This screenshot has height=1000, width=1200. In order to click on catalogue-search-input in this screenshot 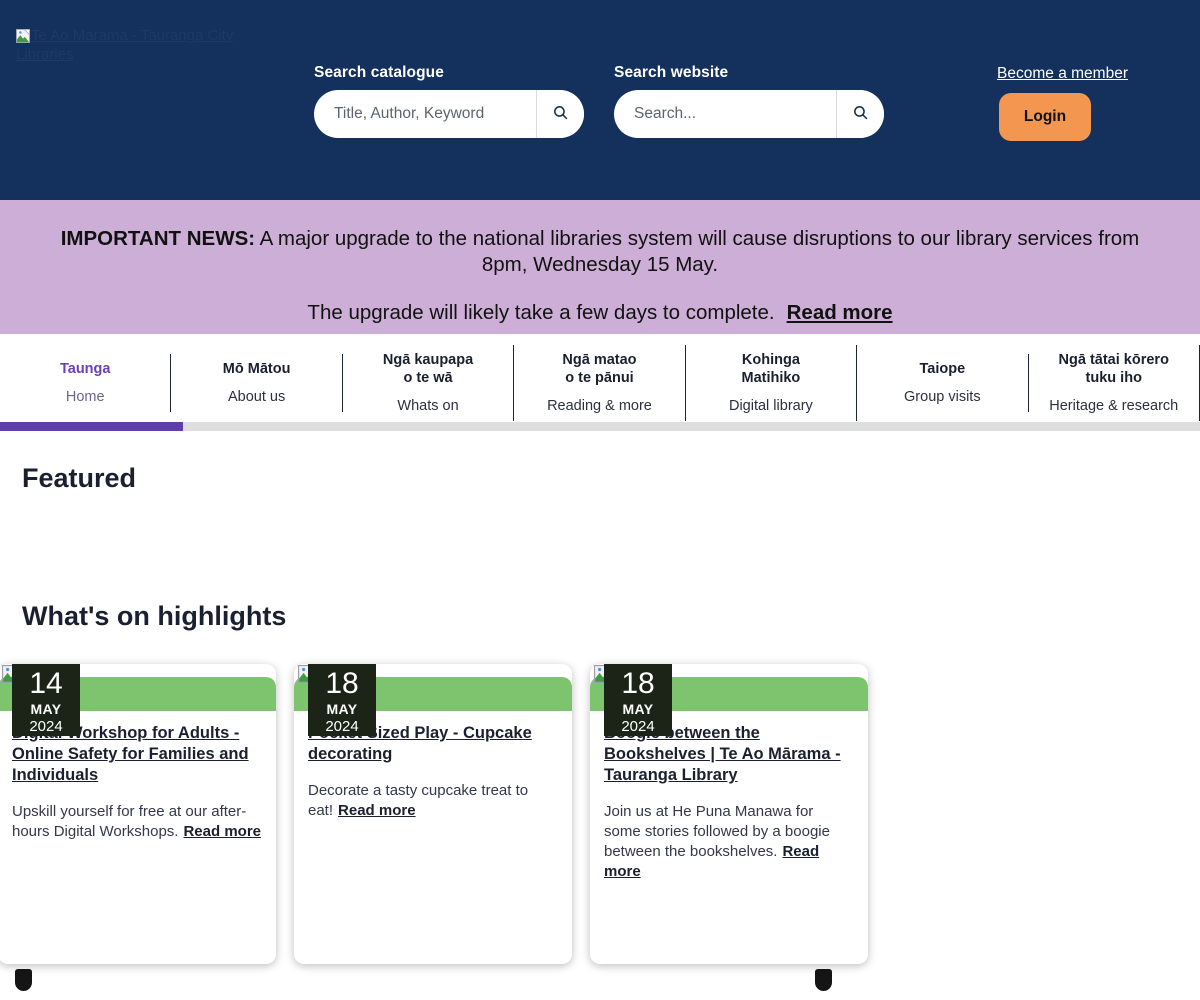, I will do `click(425, 114)`.